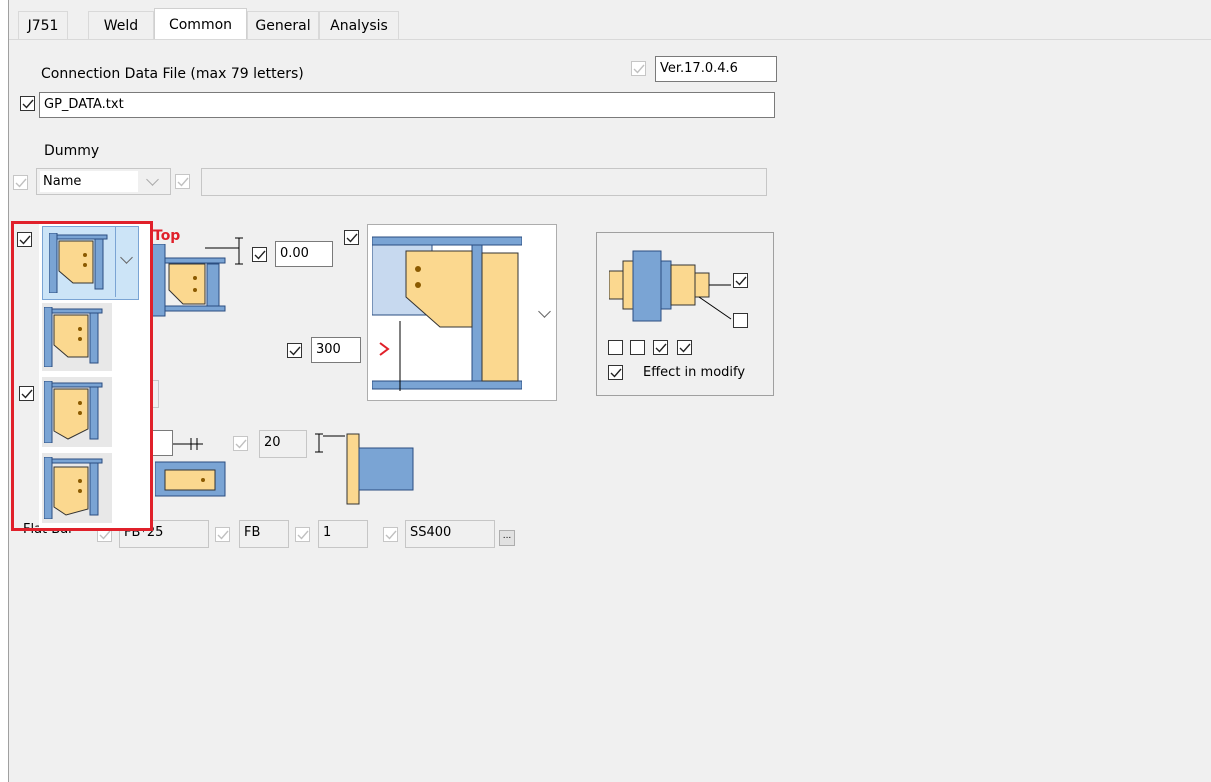 This screenshot has height=782, width=1211. Describe the element at coordinates (167, 236) in the screenshot. I see `top-label: Top` at that location.